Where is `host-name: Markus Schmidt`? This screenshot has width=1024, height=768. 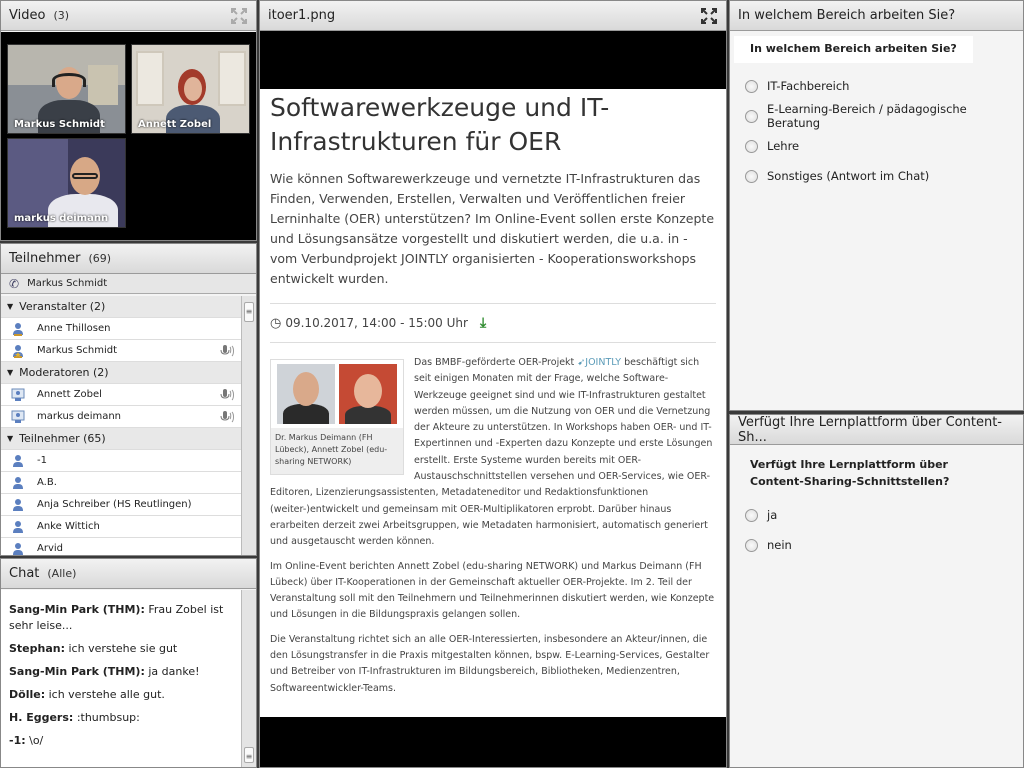
host-name: Markus Schmidt is located at coordinates (67, 283).